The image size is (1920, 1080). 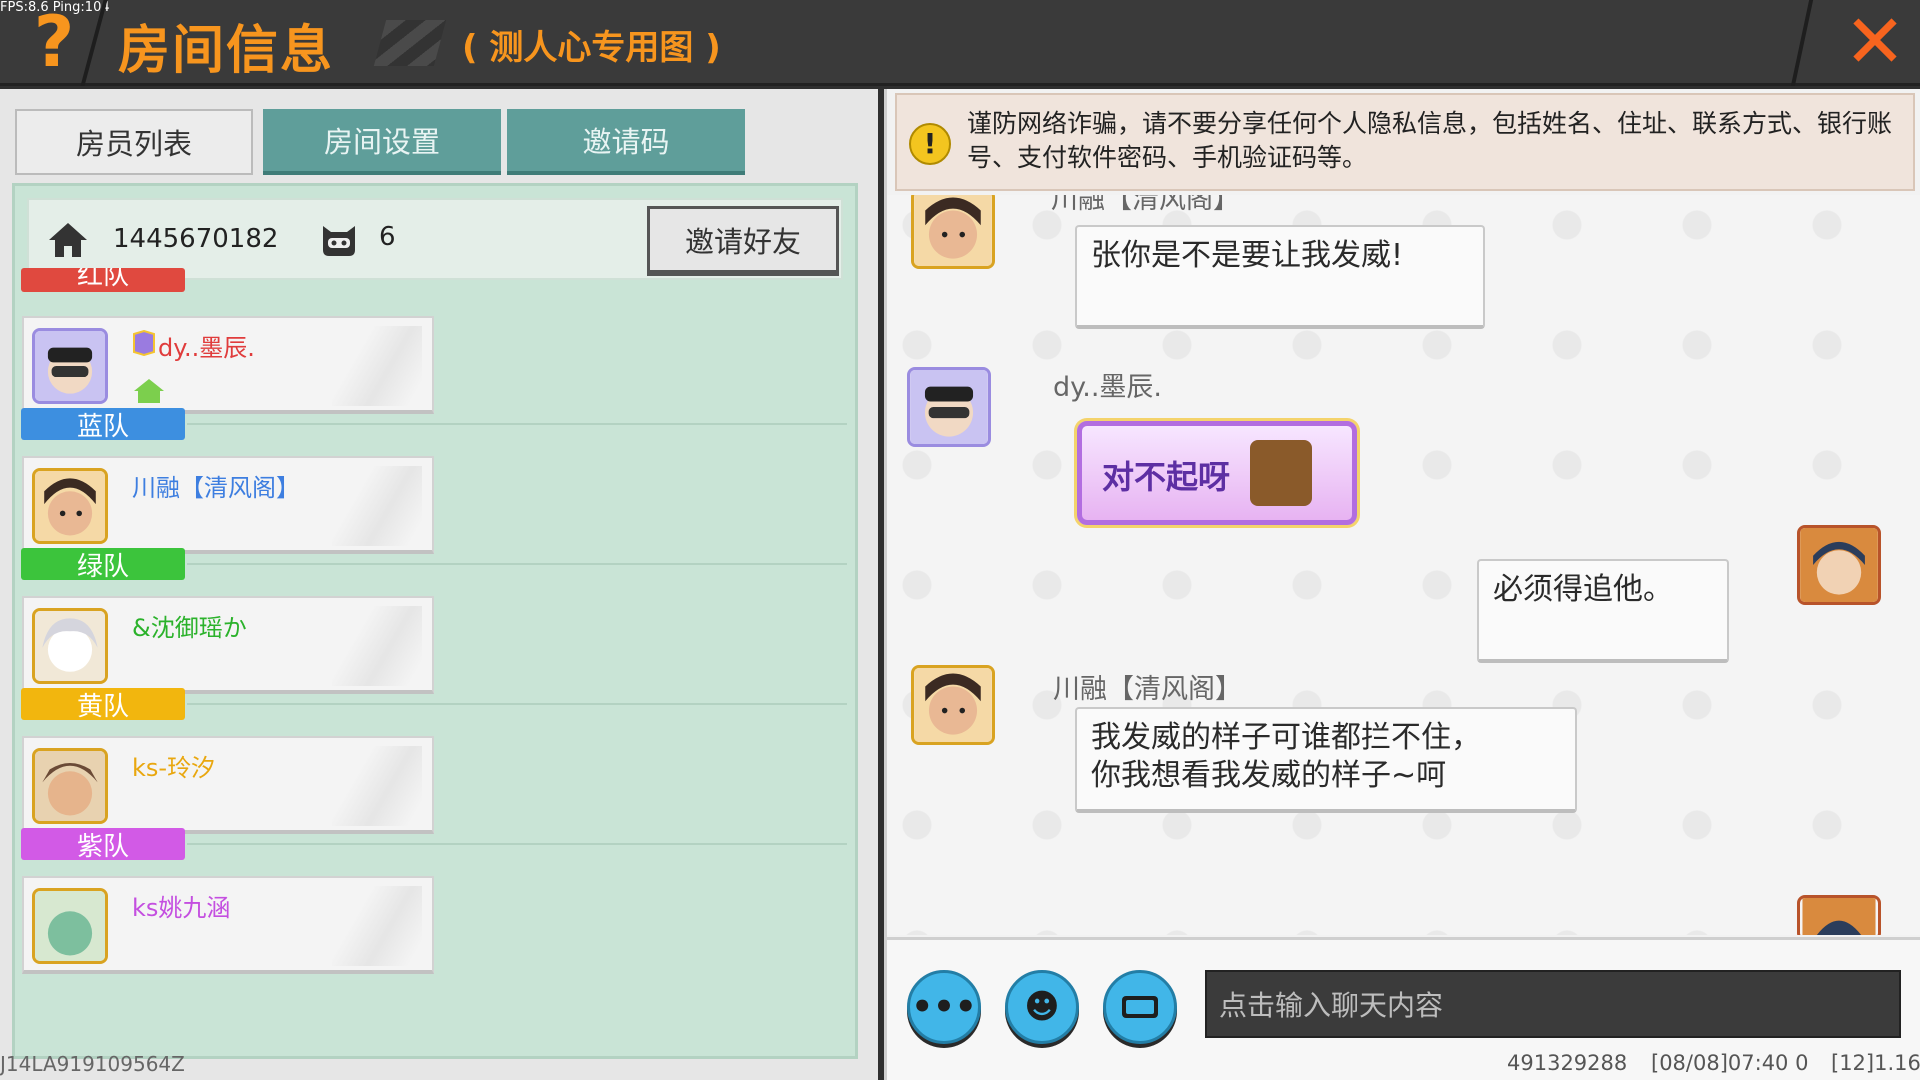 What do you see at coordinates (103, 565) in the screenshot?
I see `team-label-green: 绿队` at bounding box center [103, 565].